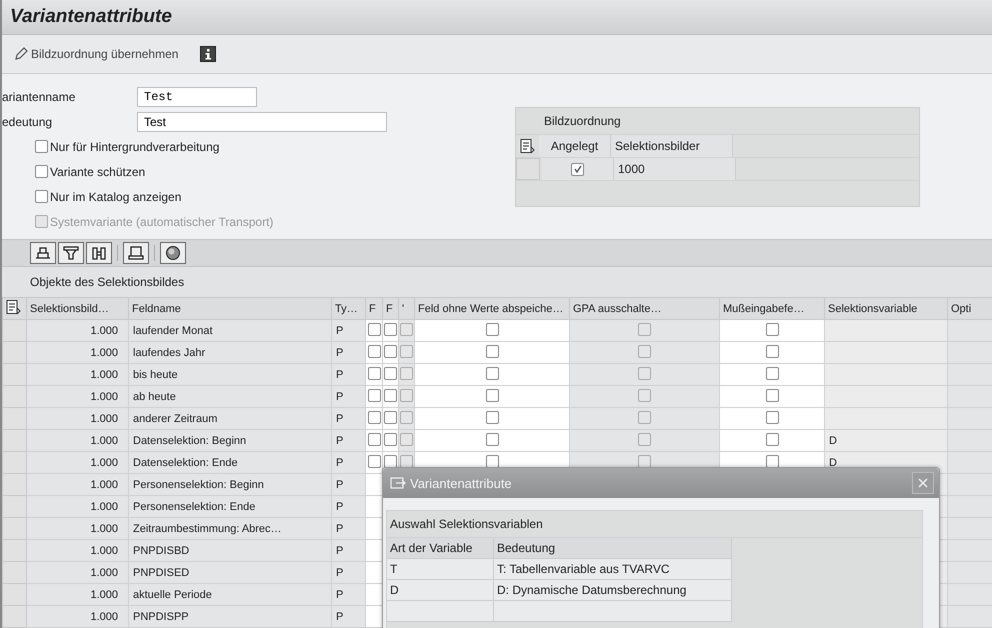  What do you see at coordinates (28, 121) in the screenshot?
I see `field-label: edeutung` at bounding box center [28, 121].